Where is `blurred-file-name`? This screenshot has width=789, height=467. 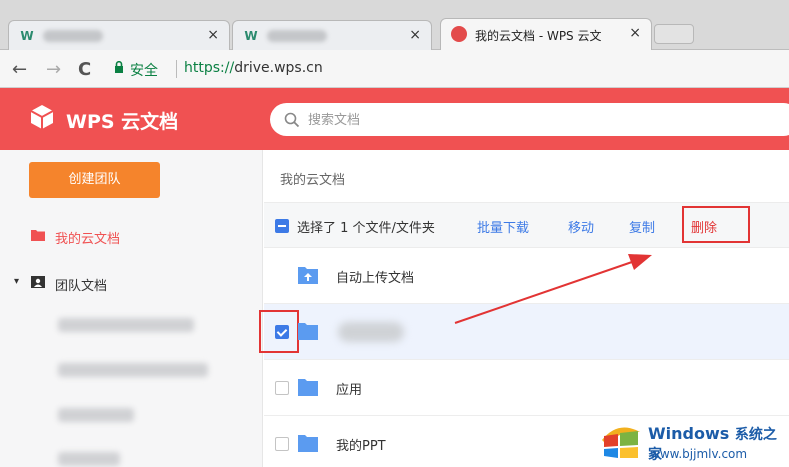 blurred-file-name is located at coordinates (371, 332).